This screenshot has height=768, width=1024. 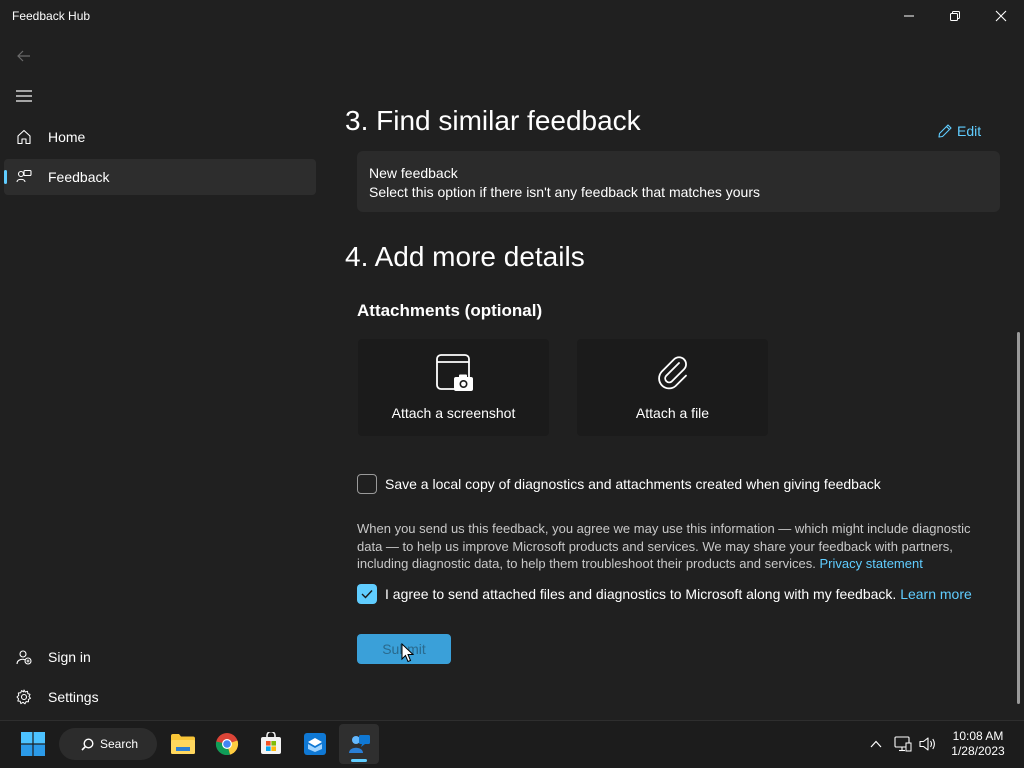 What do you see at coordinates (408, 653) in the screenshot?
I see `mouse-cursor-icon` at bounding box center [408, 653].